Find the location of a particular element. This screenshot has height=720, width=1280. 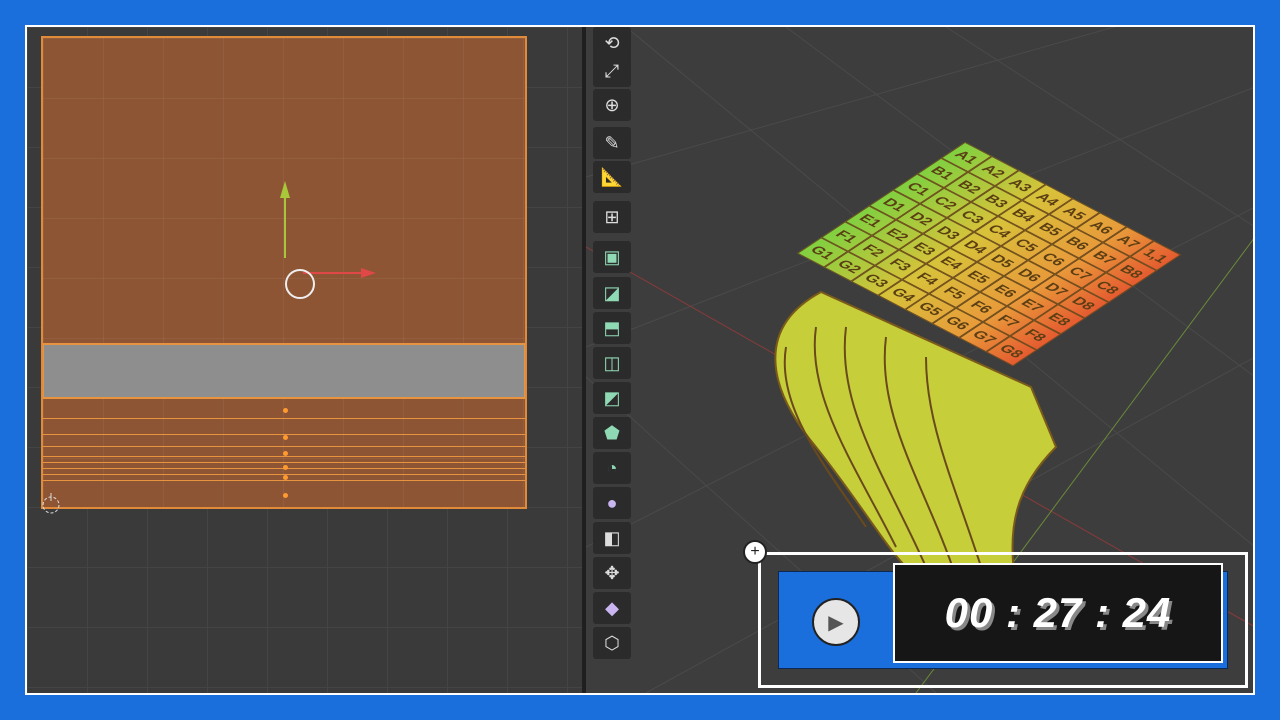

edge-slide-tool-icon: ◧ is located at coordinates (612, 537).